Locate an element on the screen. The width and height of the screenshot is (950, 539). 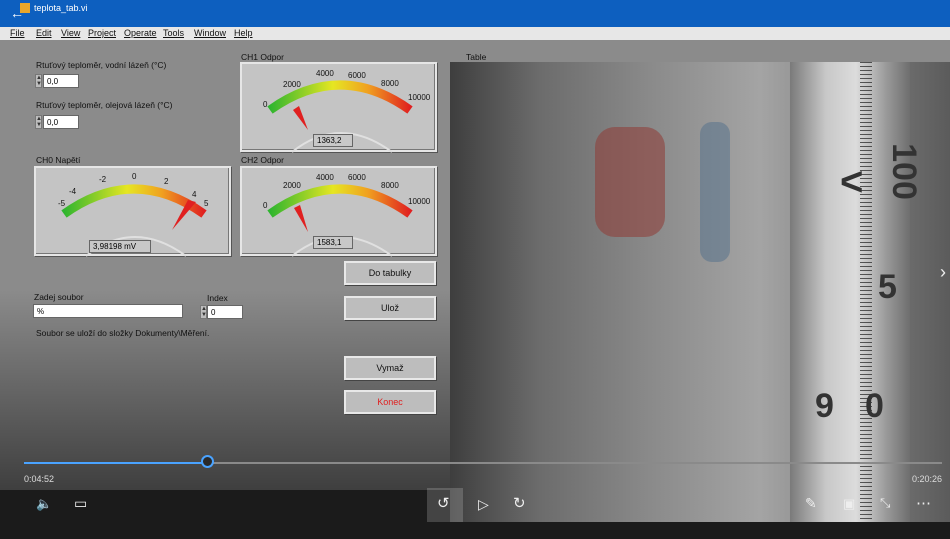
ch2-gauge-needle is located at coordinates (301, 218).